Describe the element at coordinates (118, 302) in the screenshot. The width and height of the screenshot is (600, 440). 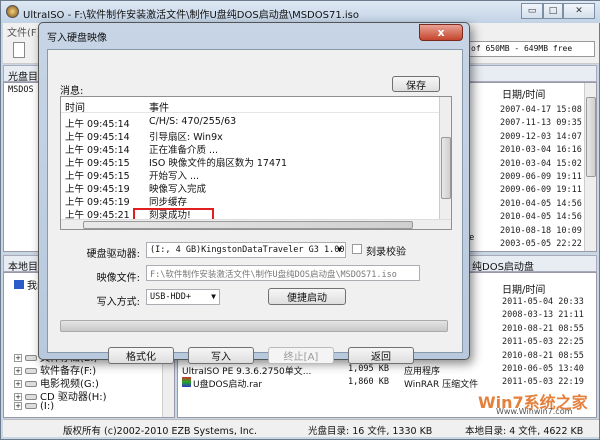
I see `write-method-label: 写入方式:` at that location.